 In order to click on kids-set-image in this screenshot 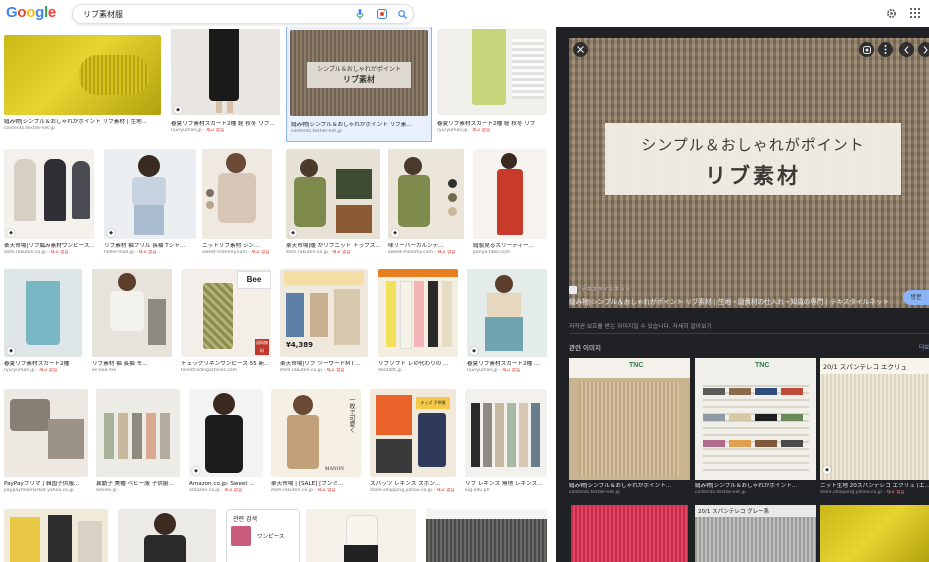, I will do `click(46, 433)`.